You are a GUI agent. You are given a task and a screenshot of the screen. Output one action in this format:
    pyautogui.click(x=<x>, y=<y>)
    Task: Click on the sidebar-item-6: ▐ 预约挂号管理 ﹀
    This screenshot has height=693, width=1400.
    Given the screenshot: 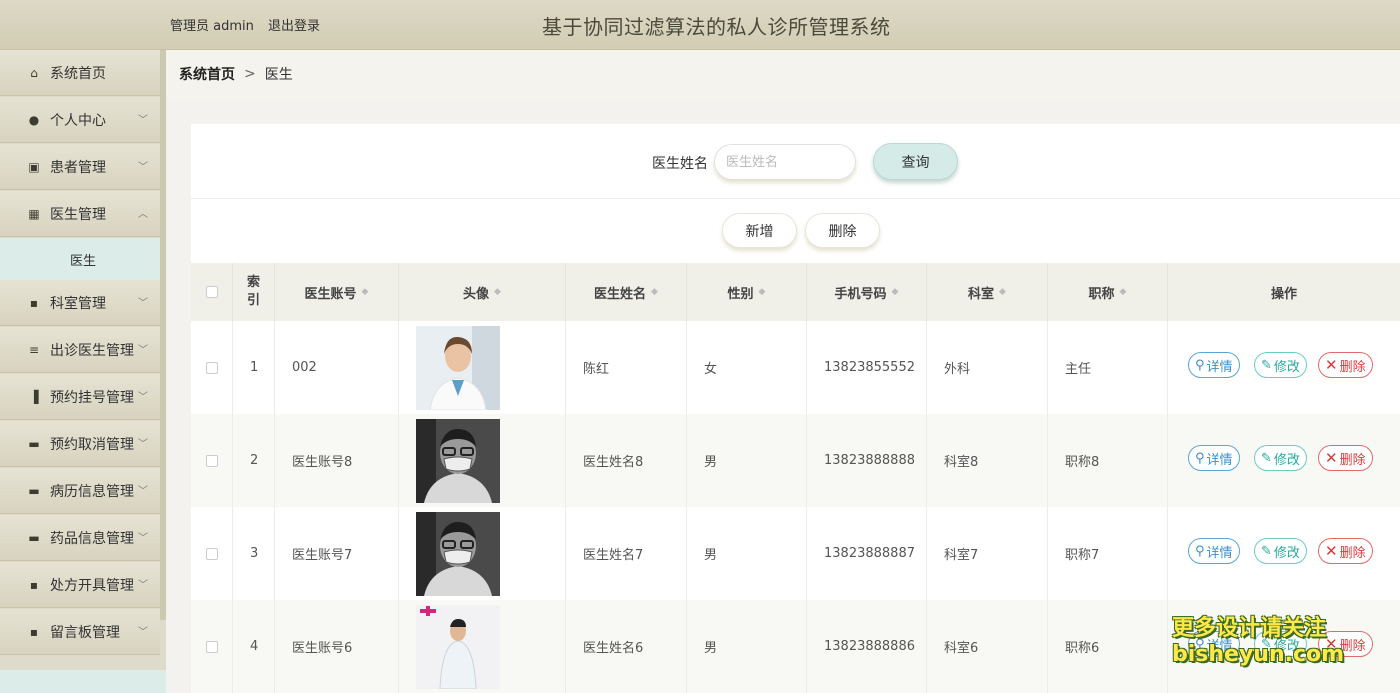 What is the action you would take?
    pyautogui.click(x=80, y=397)
    